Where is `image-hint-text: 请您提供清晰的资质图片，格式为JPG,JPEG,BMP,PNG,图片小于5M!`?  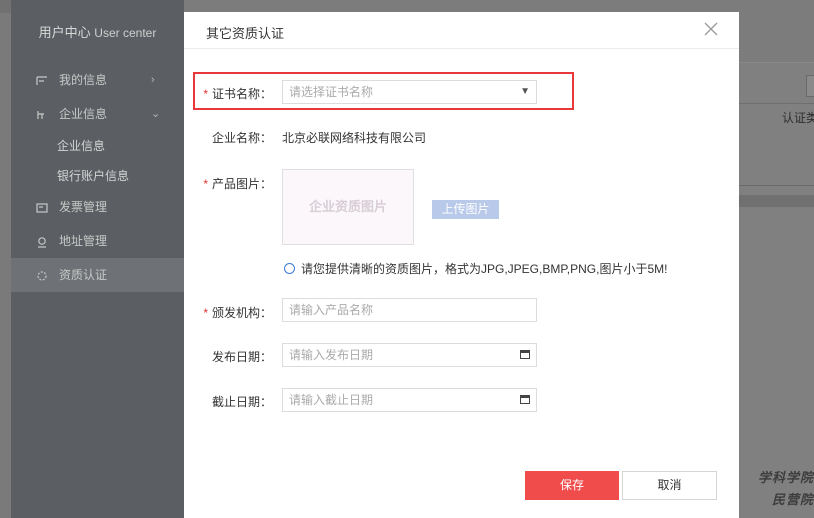 image-hint-text: 请您提供清晰的资质图片，格式为JPG,JPEG,BMP,PNG,图片小于5M! is located at coordinates (484, 269).